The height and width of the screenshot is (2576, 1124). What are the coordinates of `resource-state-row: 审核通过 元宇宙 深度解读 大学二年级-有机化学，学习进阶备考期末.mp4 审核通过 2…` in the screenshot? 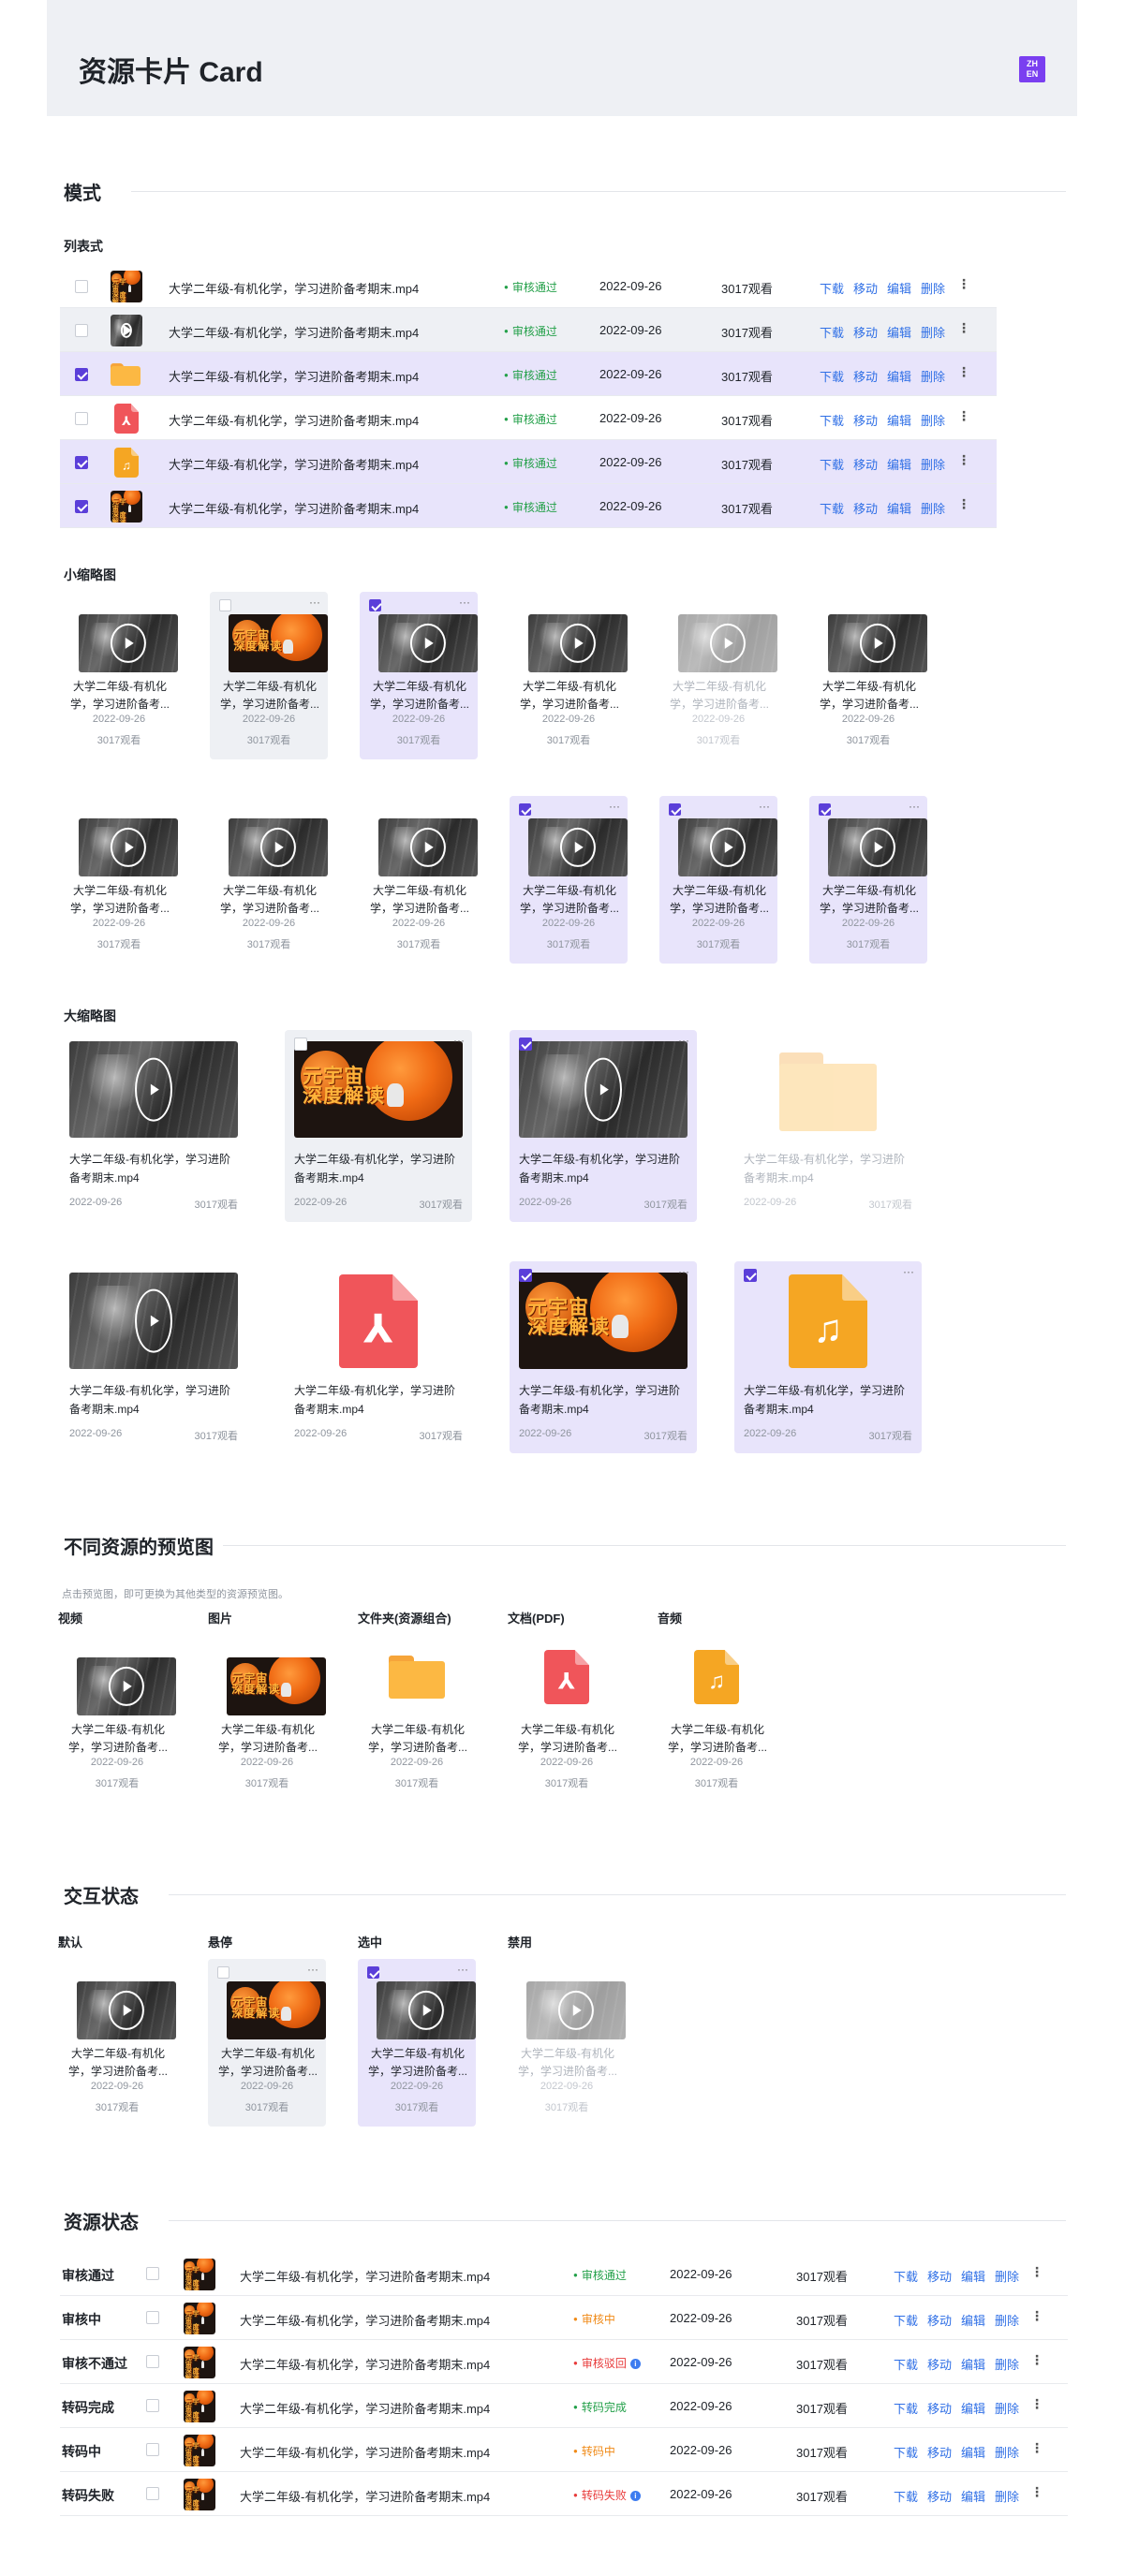 It's located at (564, 2274).